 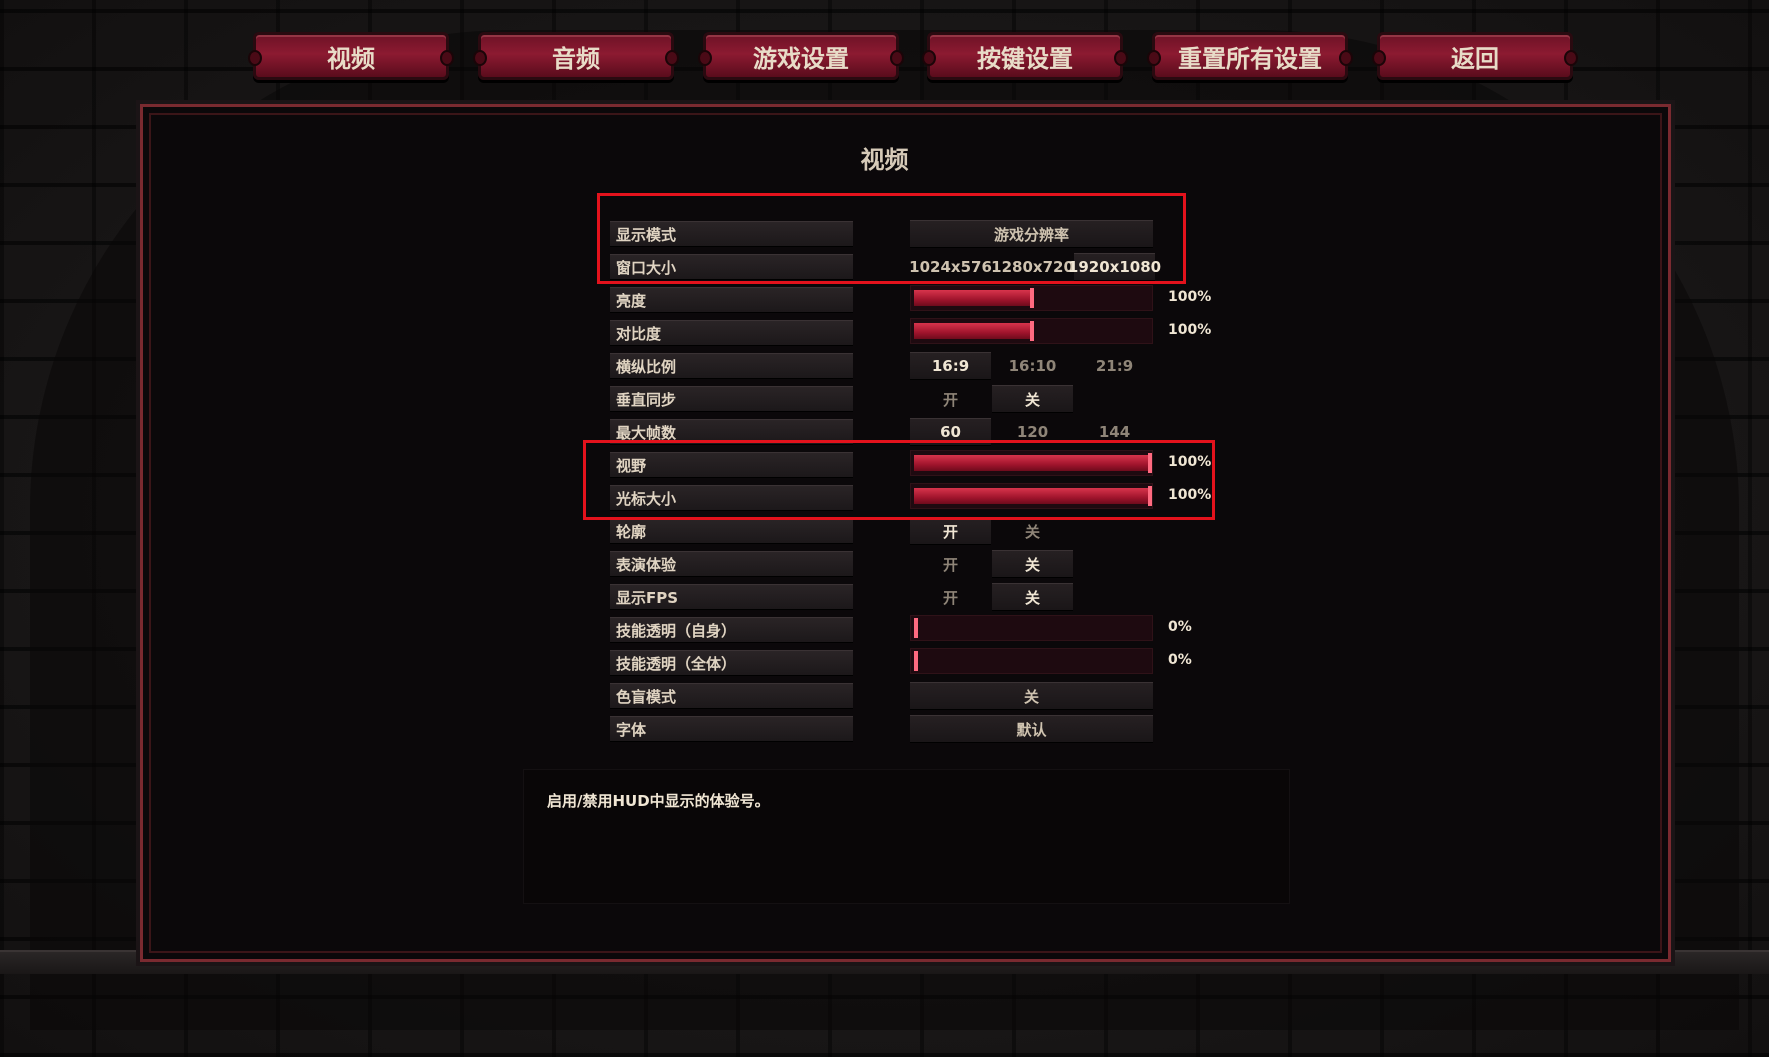 What do you see at coordinates (891, 238) in the screenshot?
I see `highlight-box-resolution` at bounding box center [891, 238].